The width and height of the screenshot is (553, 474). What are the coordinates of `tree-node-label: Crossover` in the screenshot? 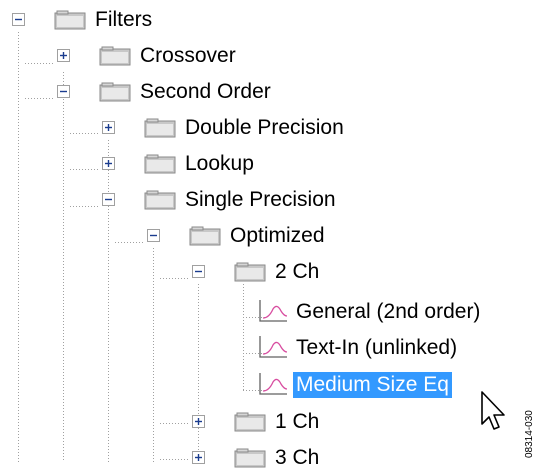 It's located at (188, 56).